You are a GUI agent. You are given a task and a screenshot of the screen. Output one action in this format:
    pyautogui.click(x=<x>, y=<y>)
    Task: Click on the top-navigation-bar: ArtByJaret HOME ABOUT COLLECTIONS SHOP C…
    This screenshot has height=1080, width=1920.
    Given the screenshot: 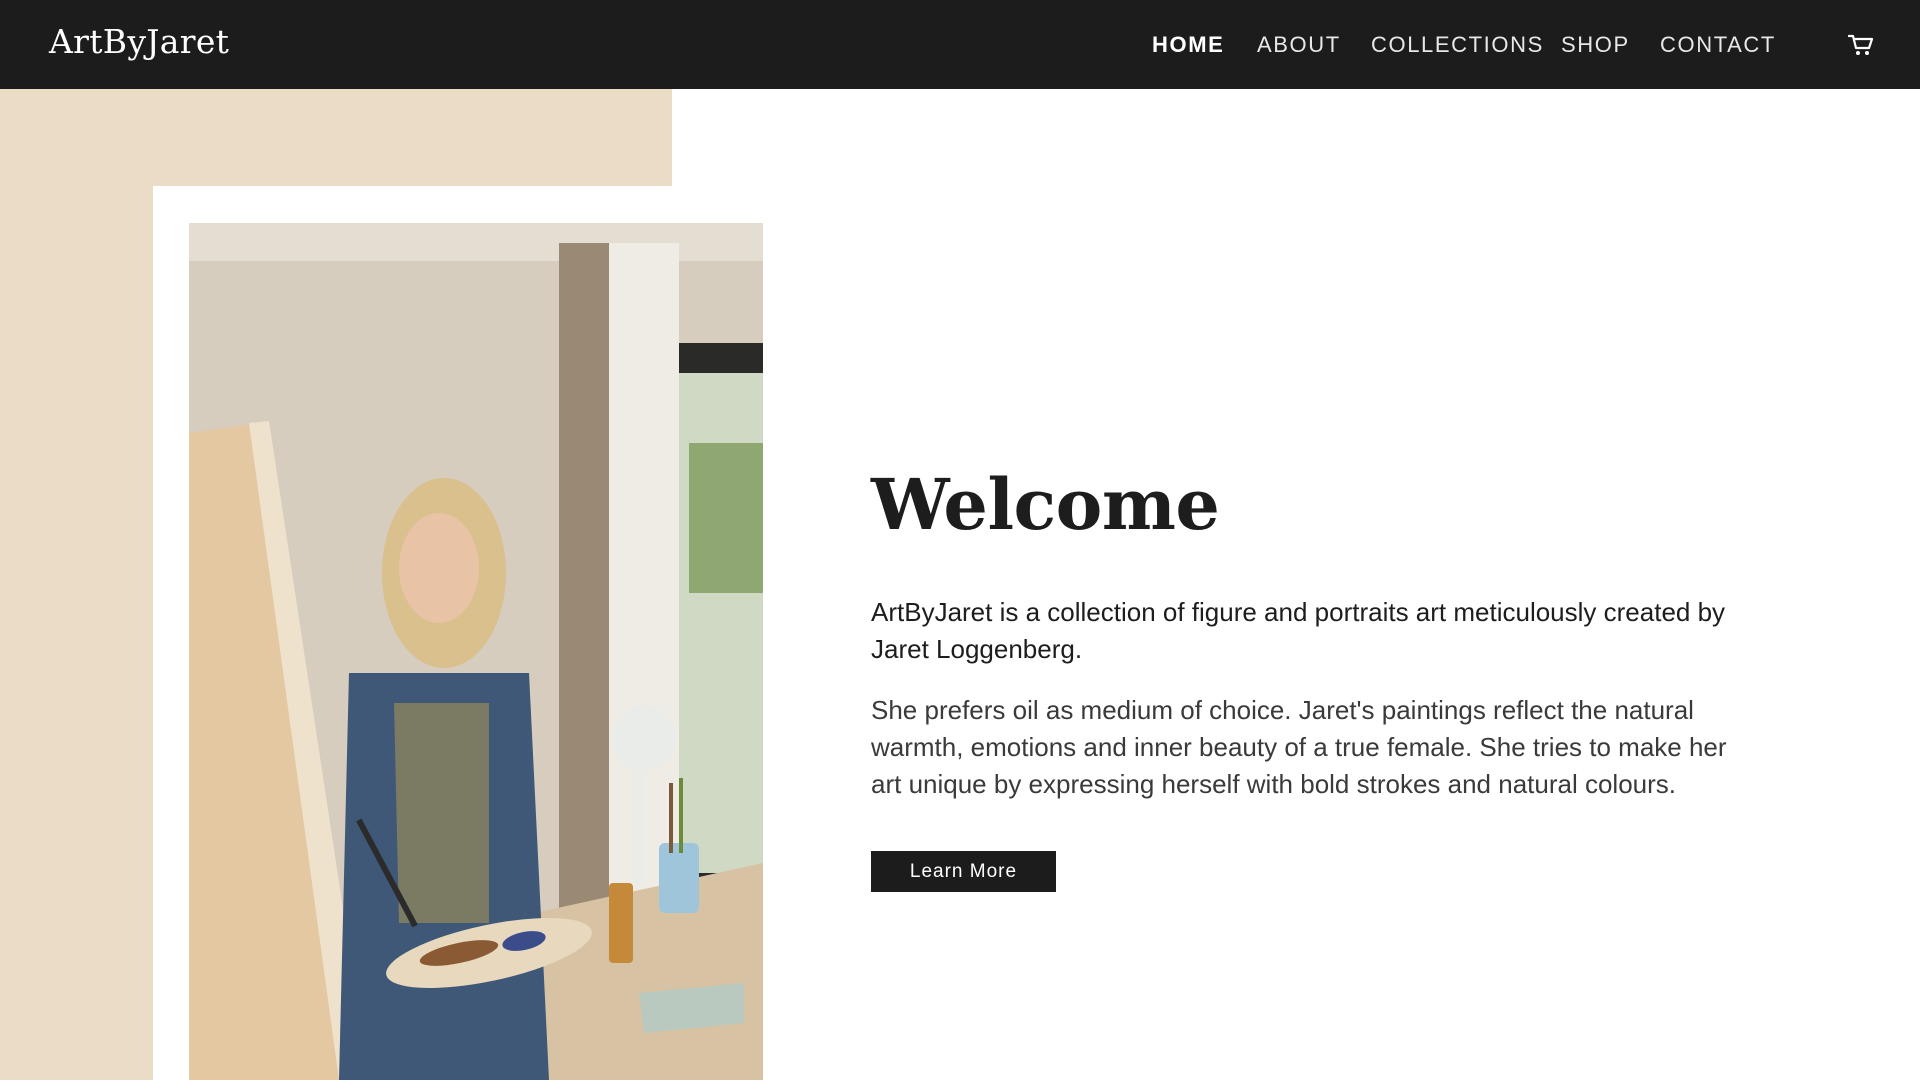 What is the action you would take?
    pyautogui.click(x=960, y=44)
    